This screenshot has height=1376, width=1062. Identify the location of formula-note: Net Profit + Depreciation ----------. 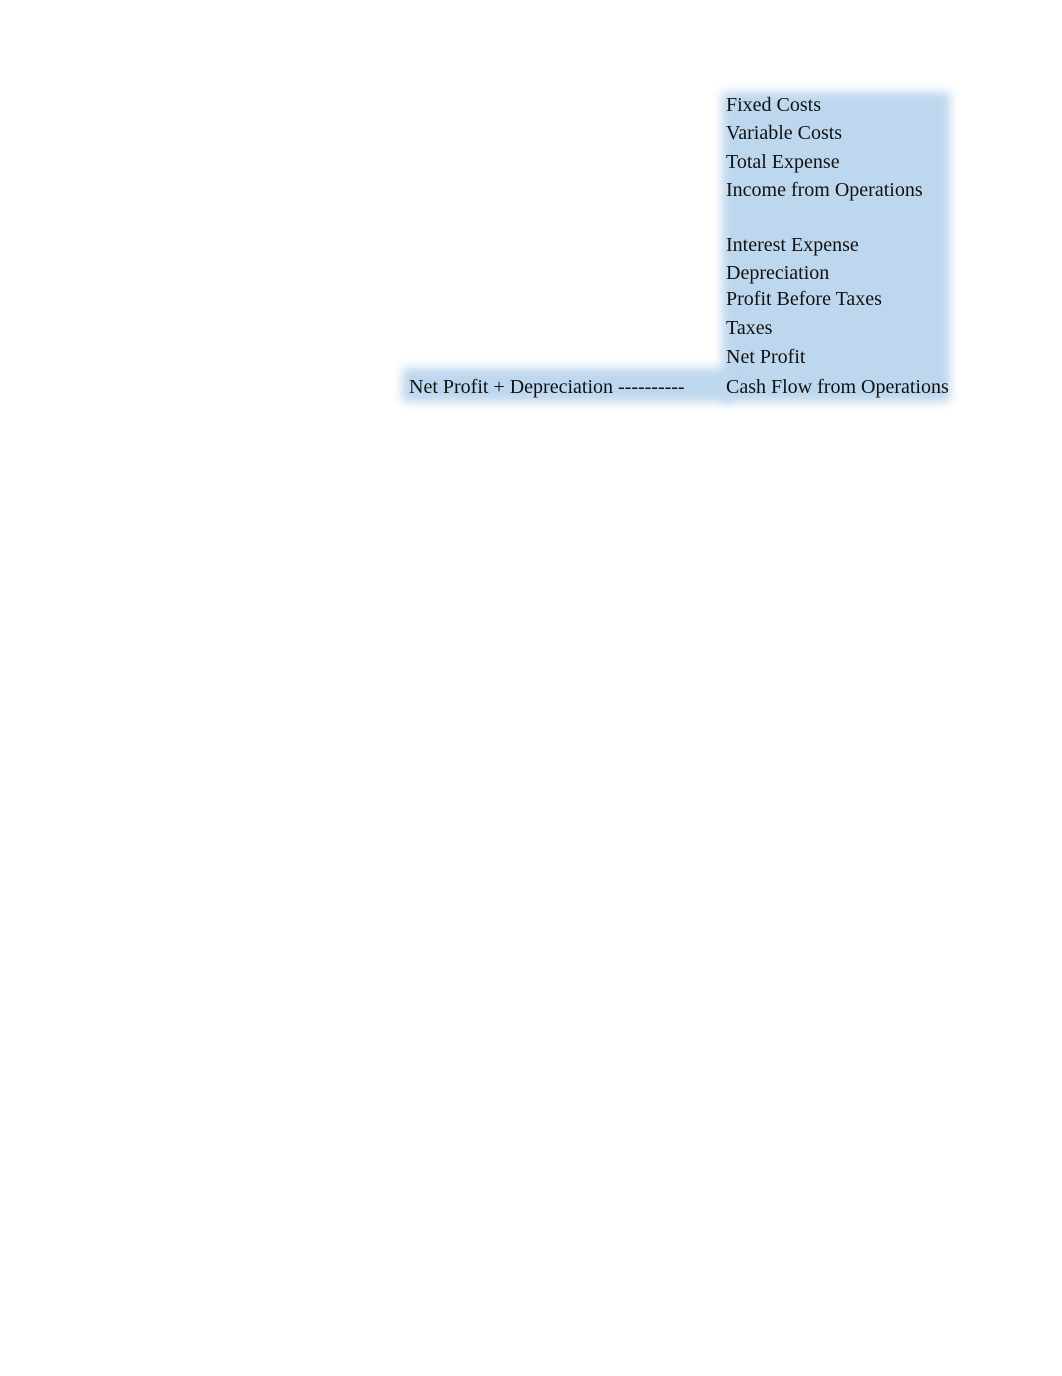
(547, 387).